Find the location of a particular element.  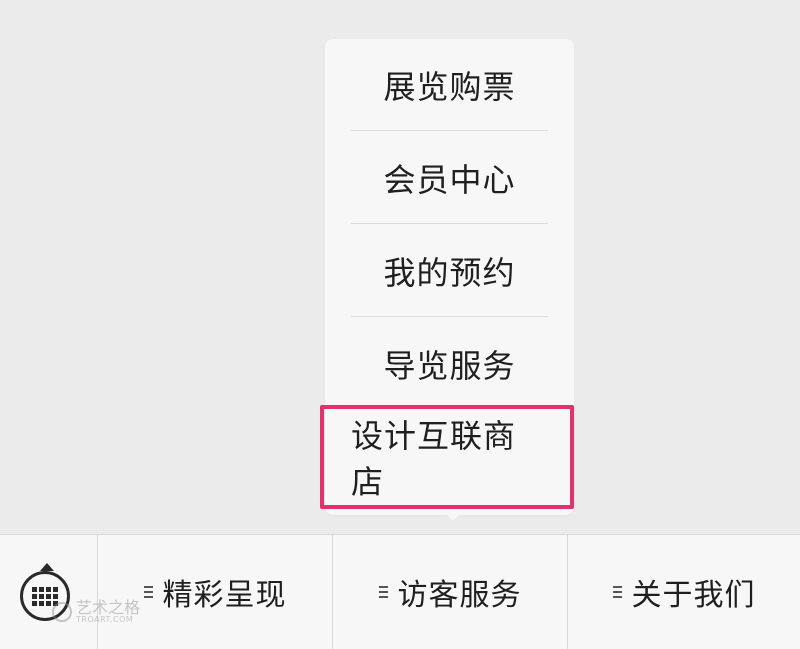

submenu-item-guide-service: 导览服务 is located at coordinates (449, 364).